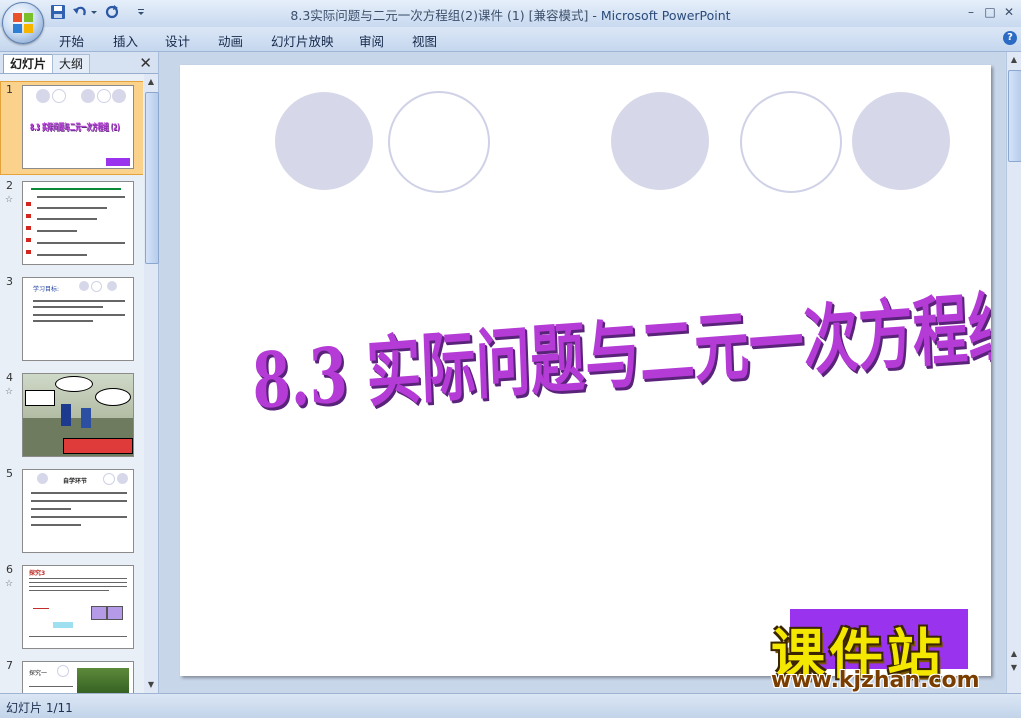 The width and height of the screenshot is (1021, 718). Describe the element at coordinates (510, 705) in the screenshot. I see `status-bar: 幻灯片 1/11` at that location.